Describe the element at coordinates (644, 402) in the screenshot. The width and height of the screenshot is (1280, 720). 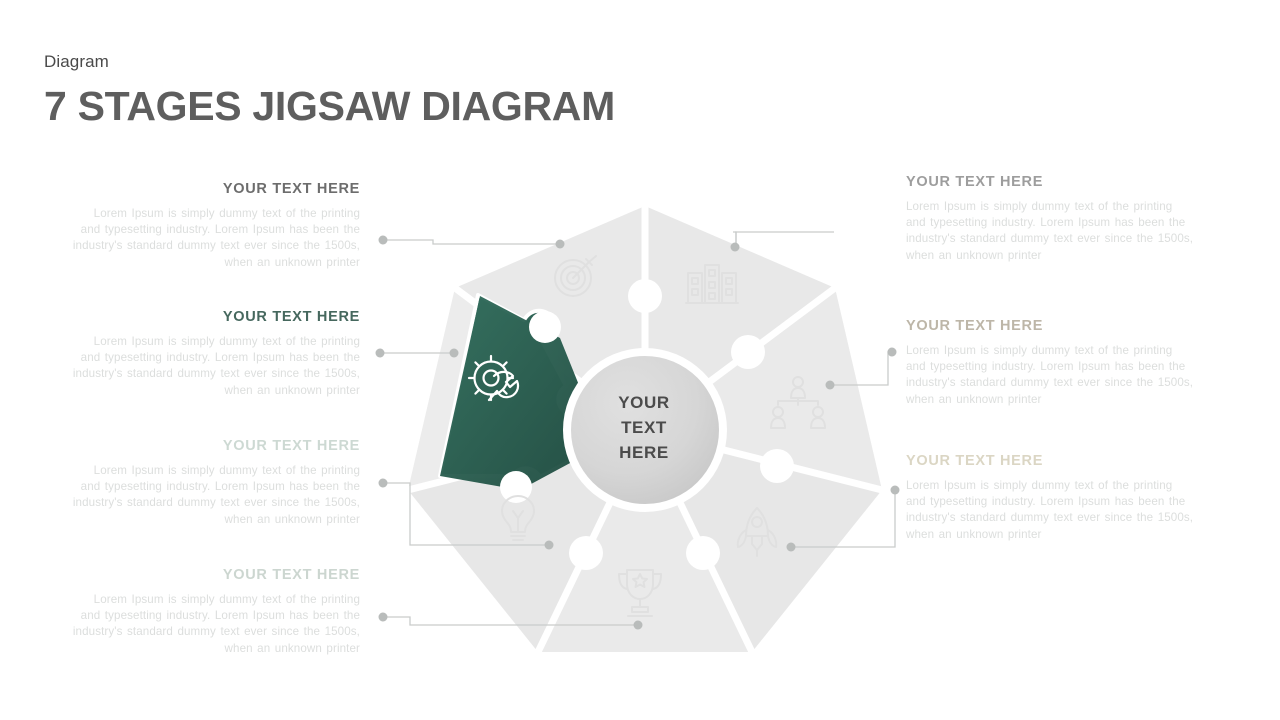
I see `center-line-1: YOUR` at that location.